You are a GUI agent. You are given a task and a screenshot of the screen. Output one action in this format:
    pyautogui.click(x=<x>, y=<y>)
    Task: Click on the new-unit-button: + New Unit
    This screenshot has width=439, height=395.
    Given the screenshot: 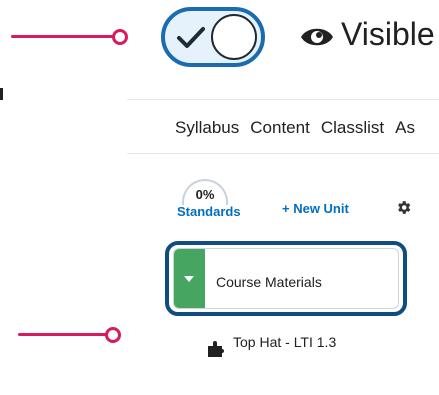 What is the action you would take?
    pyautogui.click(x=315, y=208)
    